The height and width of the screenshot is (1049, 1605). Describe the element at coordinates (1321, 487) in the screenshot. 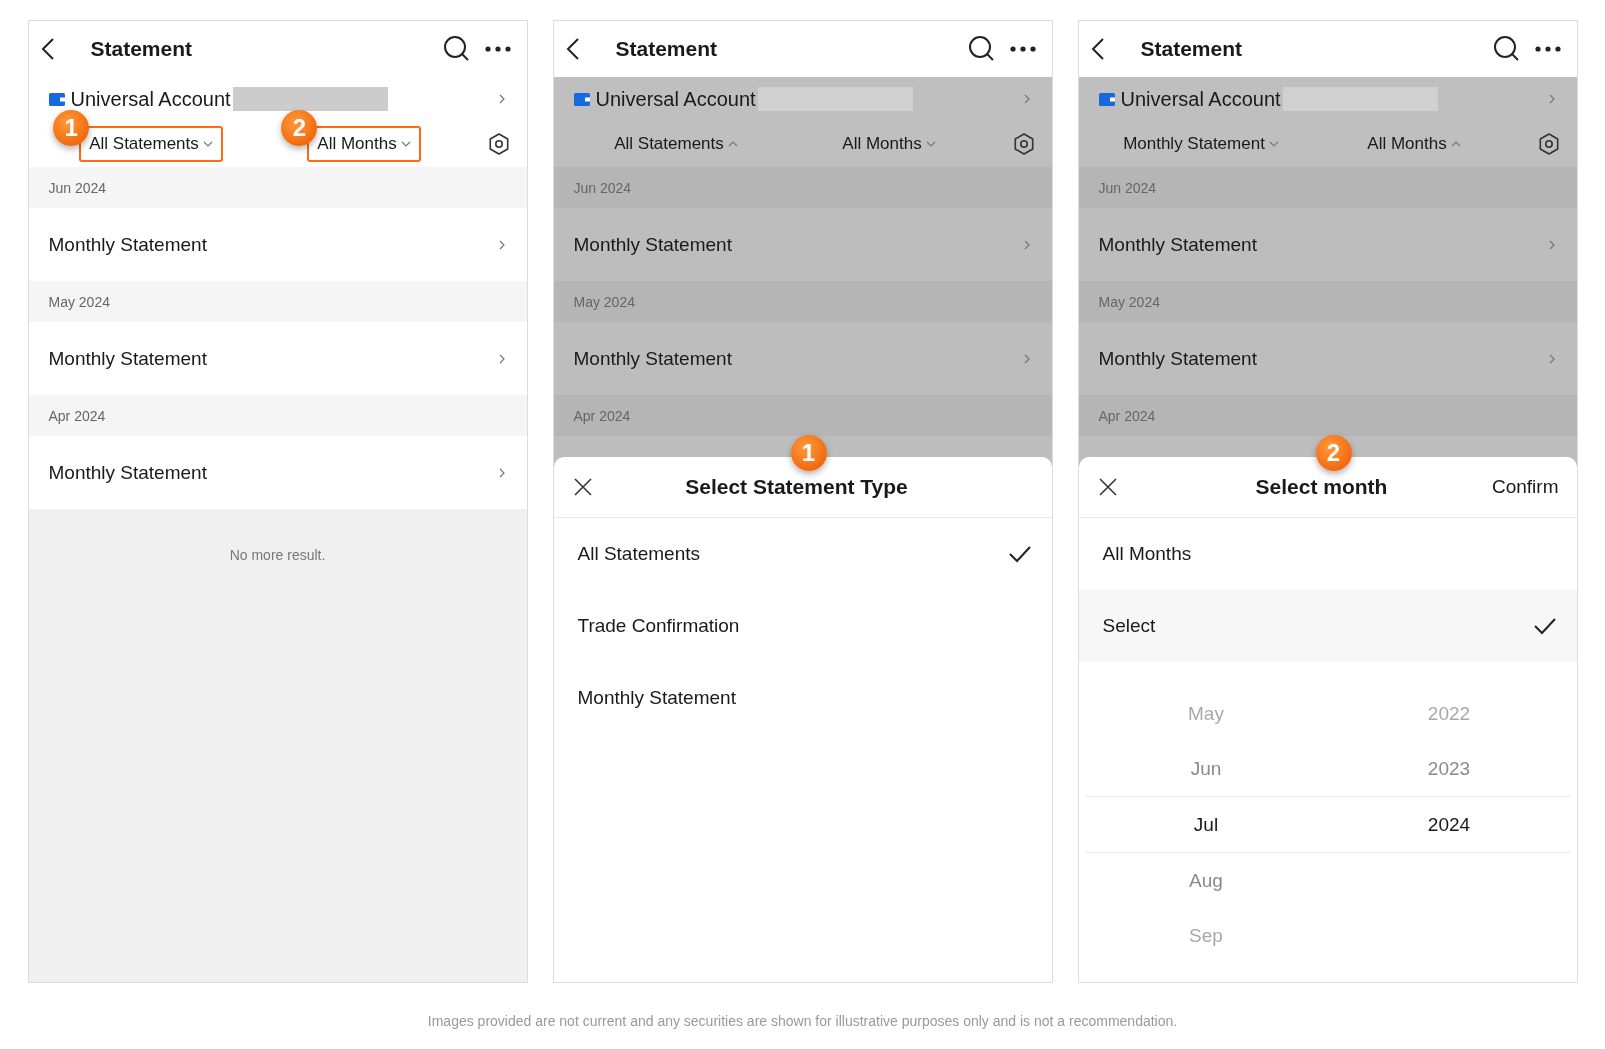

I see `sheet-title: Select month` at that location.